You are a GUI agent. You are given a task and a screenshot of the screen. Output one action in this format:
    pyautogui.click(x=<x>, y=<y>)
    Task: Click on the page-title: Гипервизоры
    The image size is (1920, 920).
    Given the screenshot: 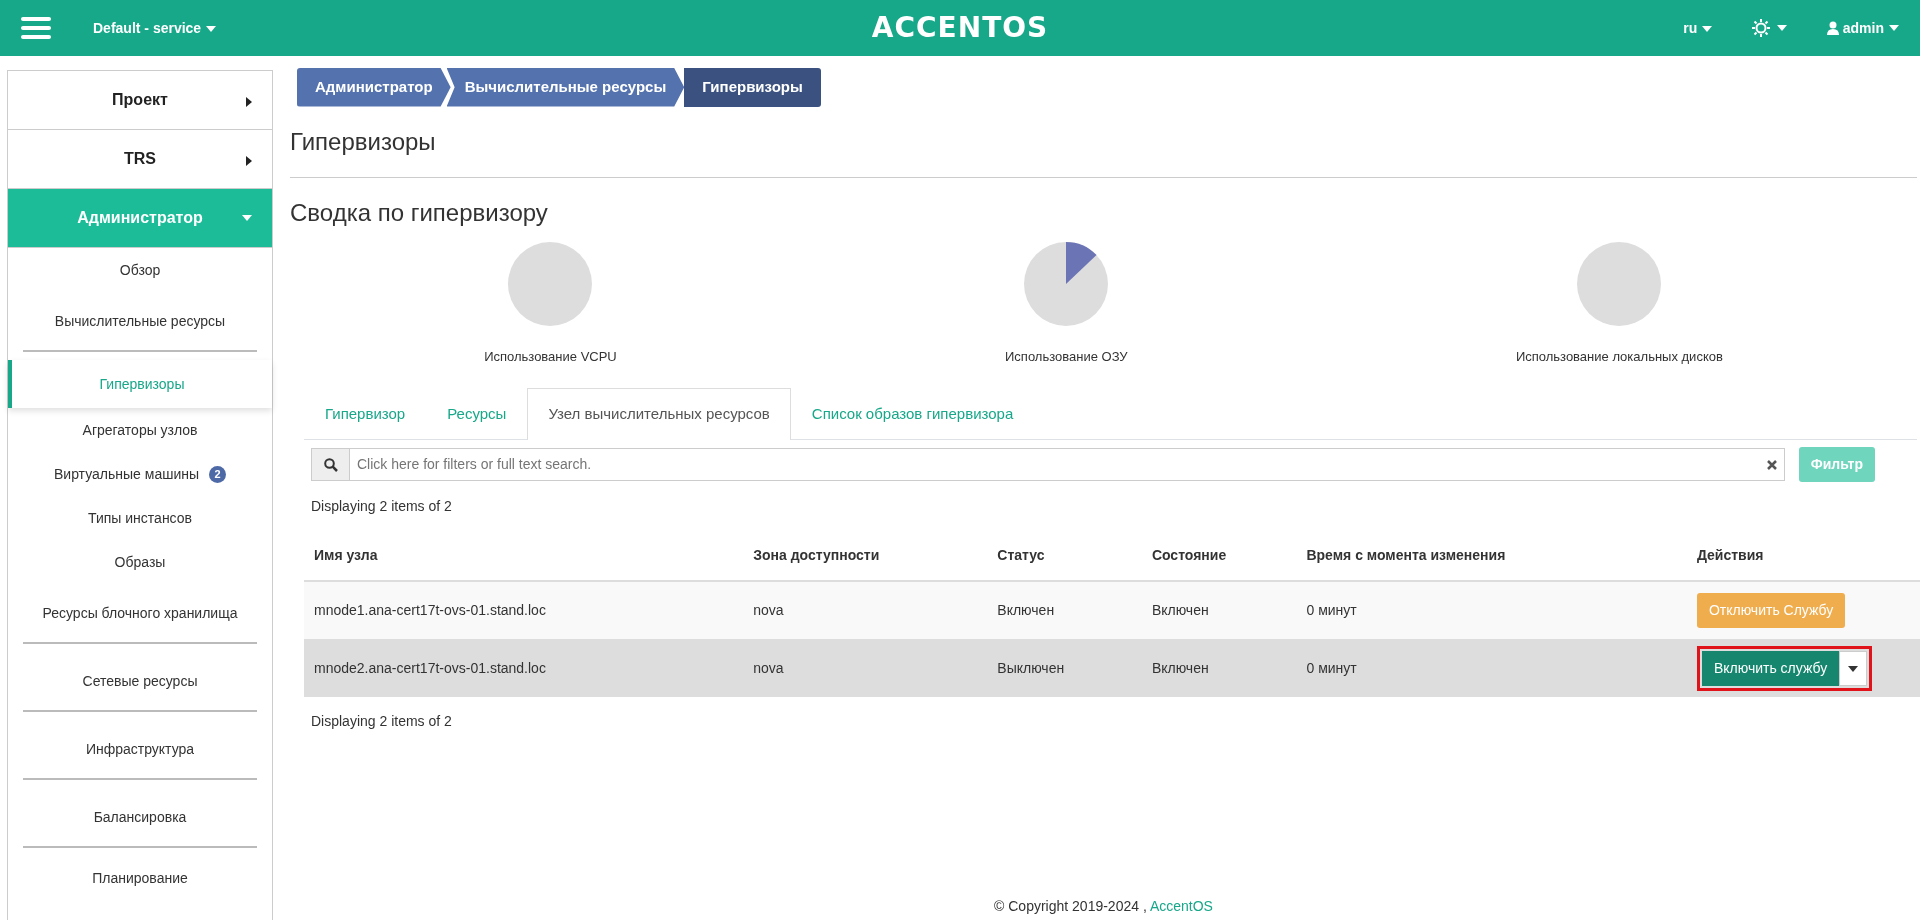 What is the action you would take?
    pyautogui.click(x=363, y=142)
    